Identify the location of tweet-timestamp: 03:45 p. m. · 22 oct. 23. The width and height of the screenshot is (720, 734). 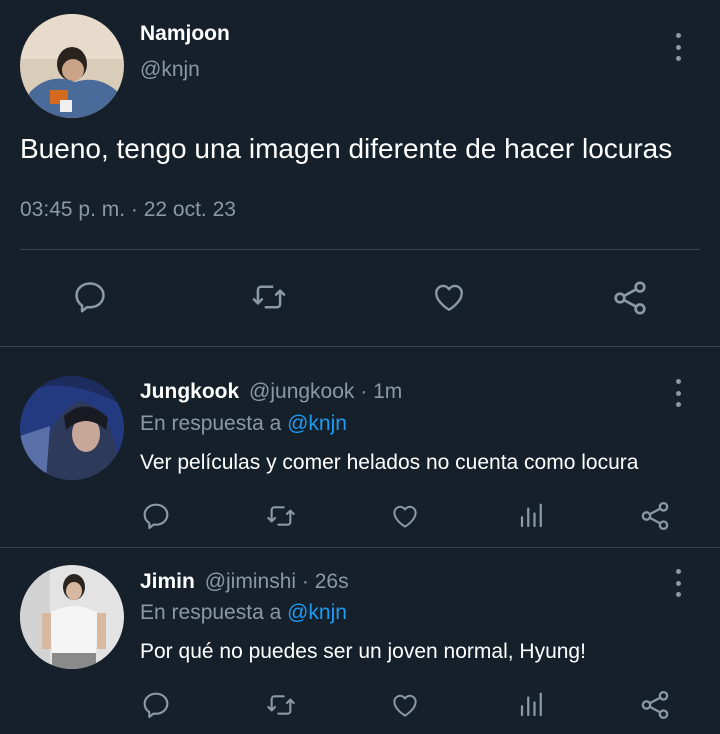
(128, 210).